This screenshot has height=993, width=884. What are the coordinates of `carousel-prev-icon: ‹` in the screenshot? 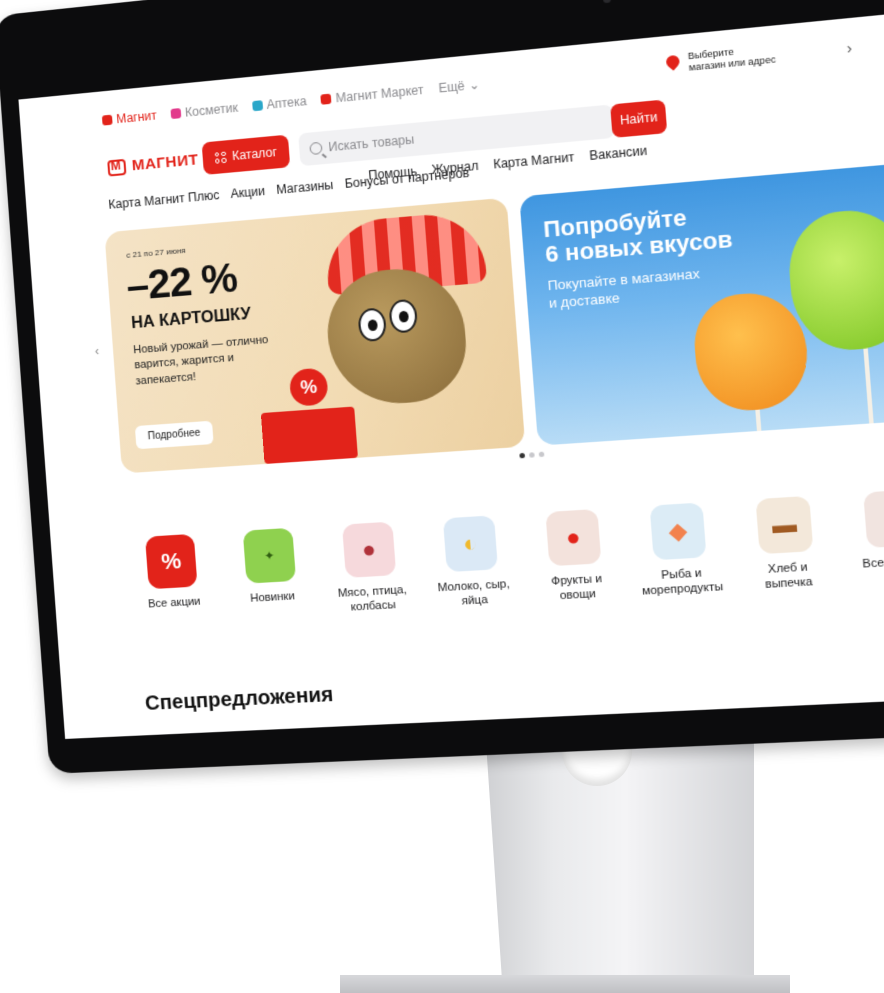 It's located at (96, 351).